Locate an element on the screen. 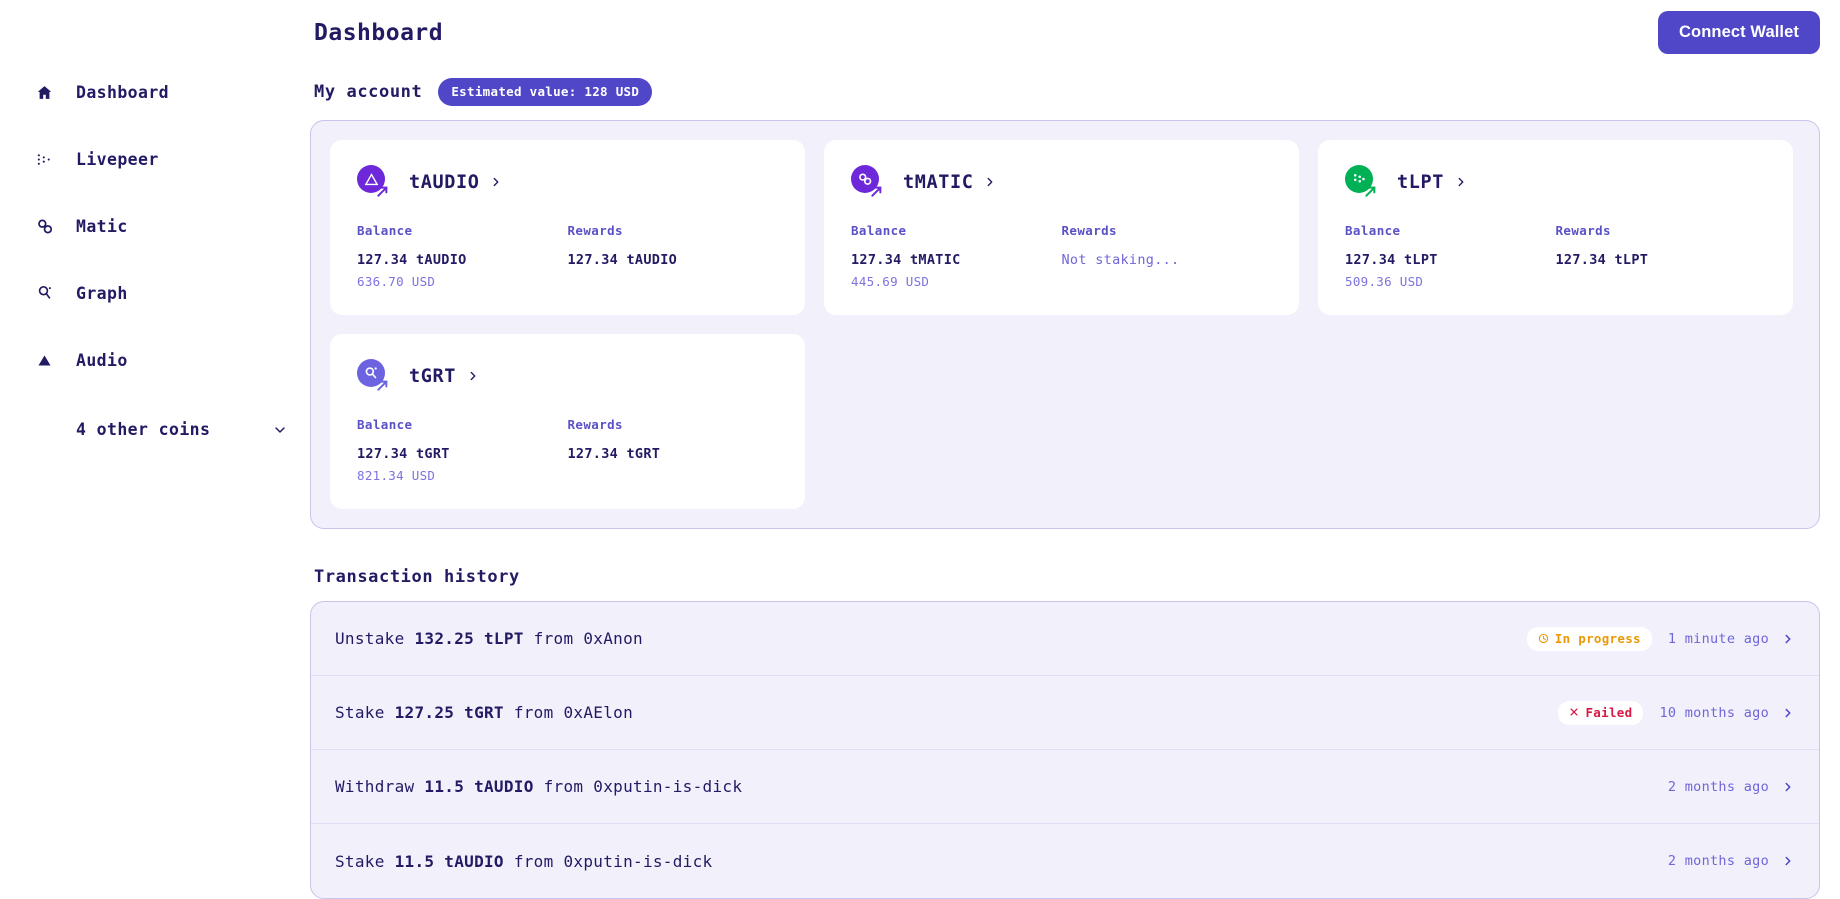 This screenshot has width=1840, height=899. home-icon is located at coordinates (49, 92).